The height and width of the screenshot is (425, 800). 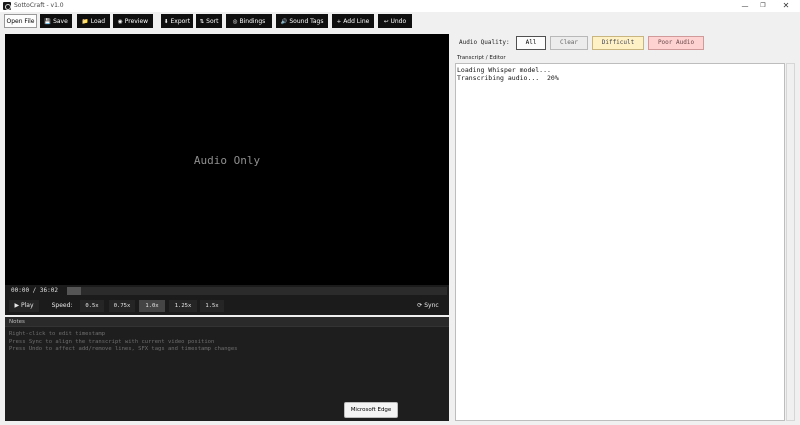 I want to click on bindings-button: ◎ Bindings, so click(x=249, y=21).